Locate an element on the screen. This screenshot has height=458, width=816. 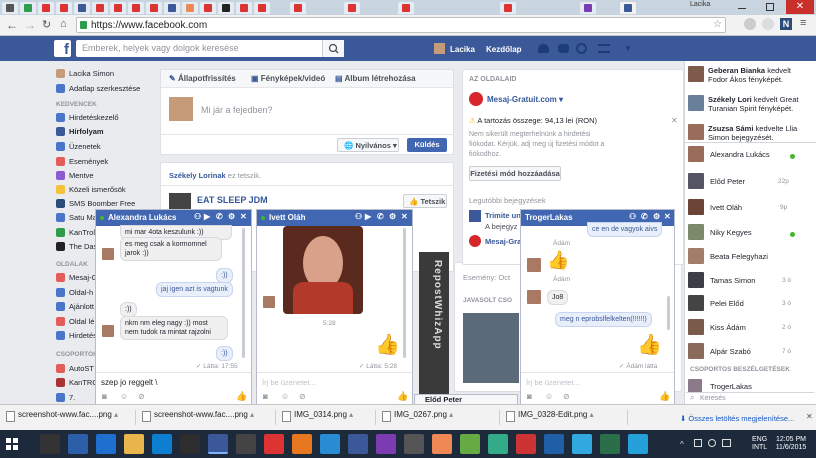
start-icon is located at coordinates (12, 444).